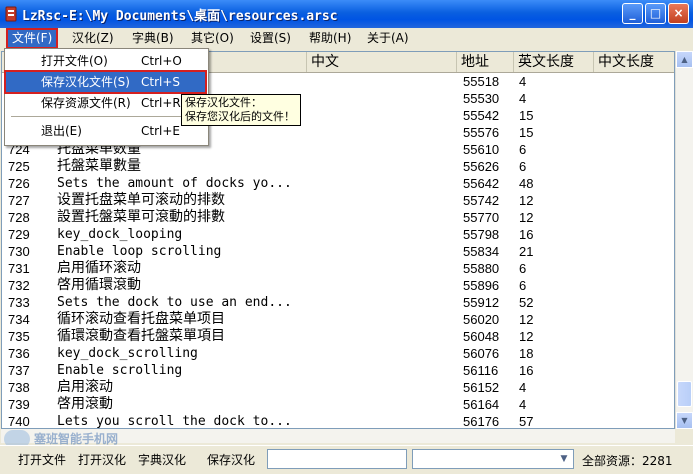 The height and width of the screenshot is (474, 693). I want to click on tooltip-line-2: 保存您汉化后的文件！, so click(240, 116).